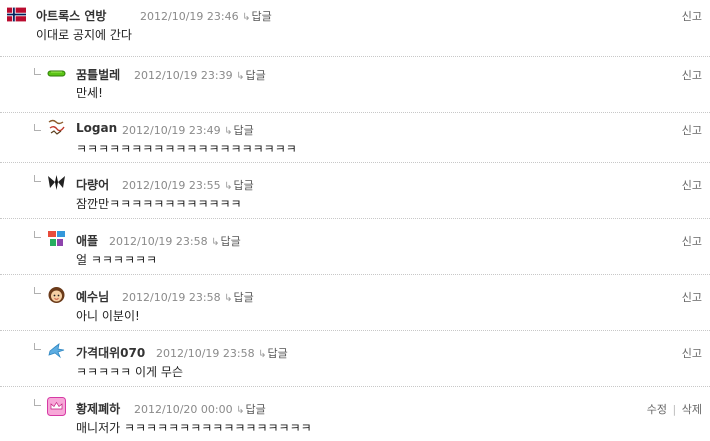 The width and height of the screenshot is (710, 441). I want to click on reply-comment-item: 꿈틀벌레 2012/10/19 23:39 ↳답글 신고 만세!, so click(355, 84).